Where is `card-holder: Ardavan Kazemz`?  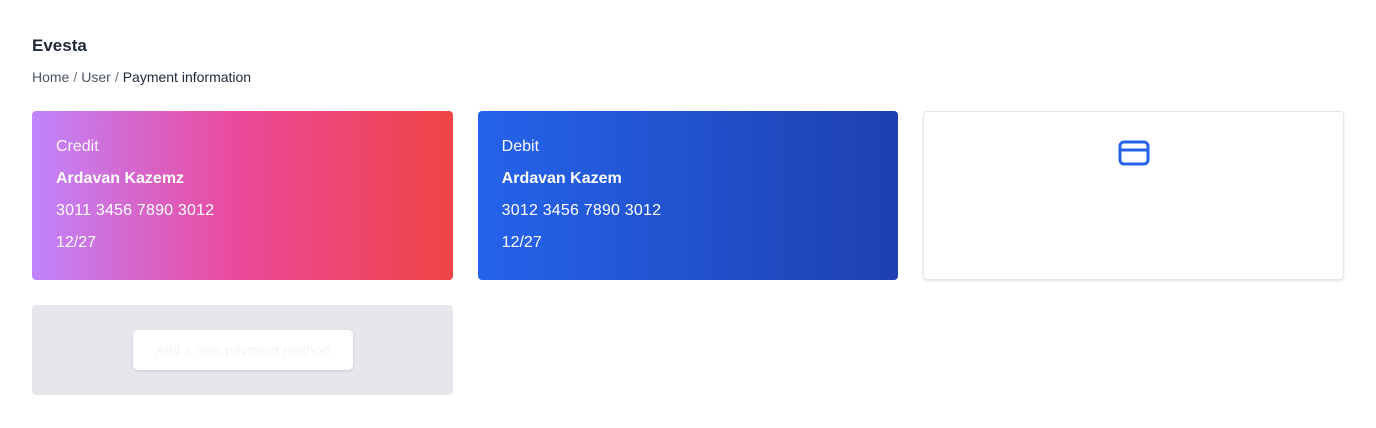
card-holder: Ardavan Kazemz is located at coordinates (120, 178).